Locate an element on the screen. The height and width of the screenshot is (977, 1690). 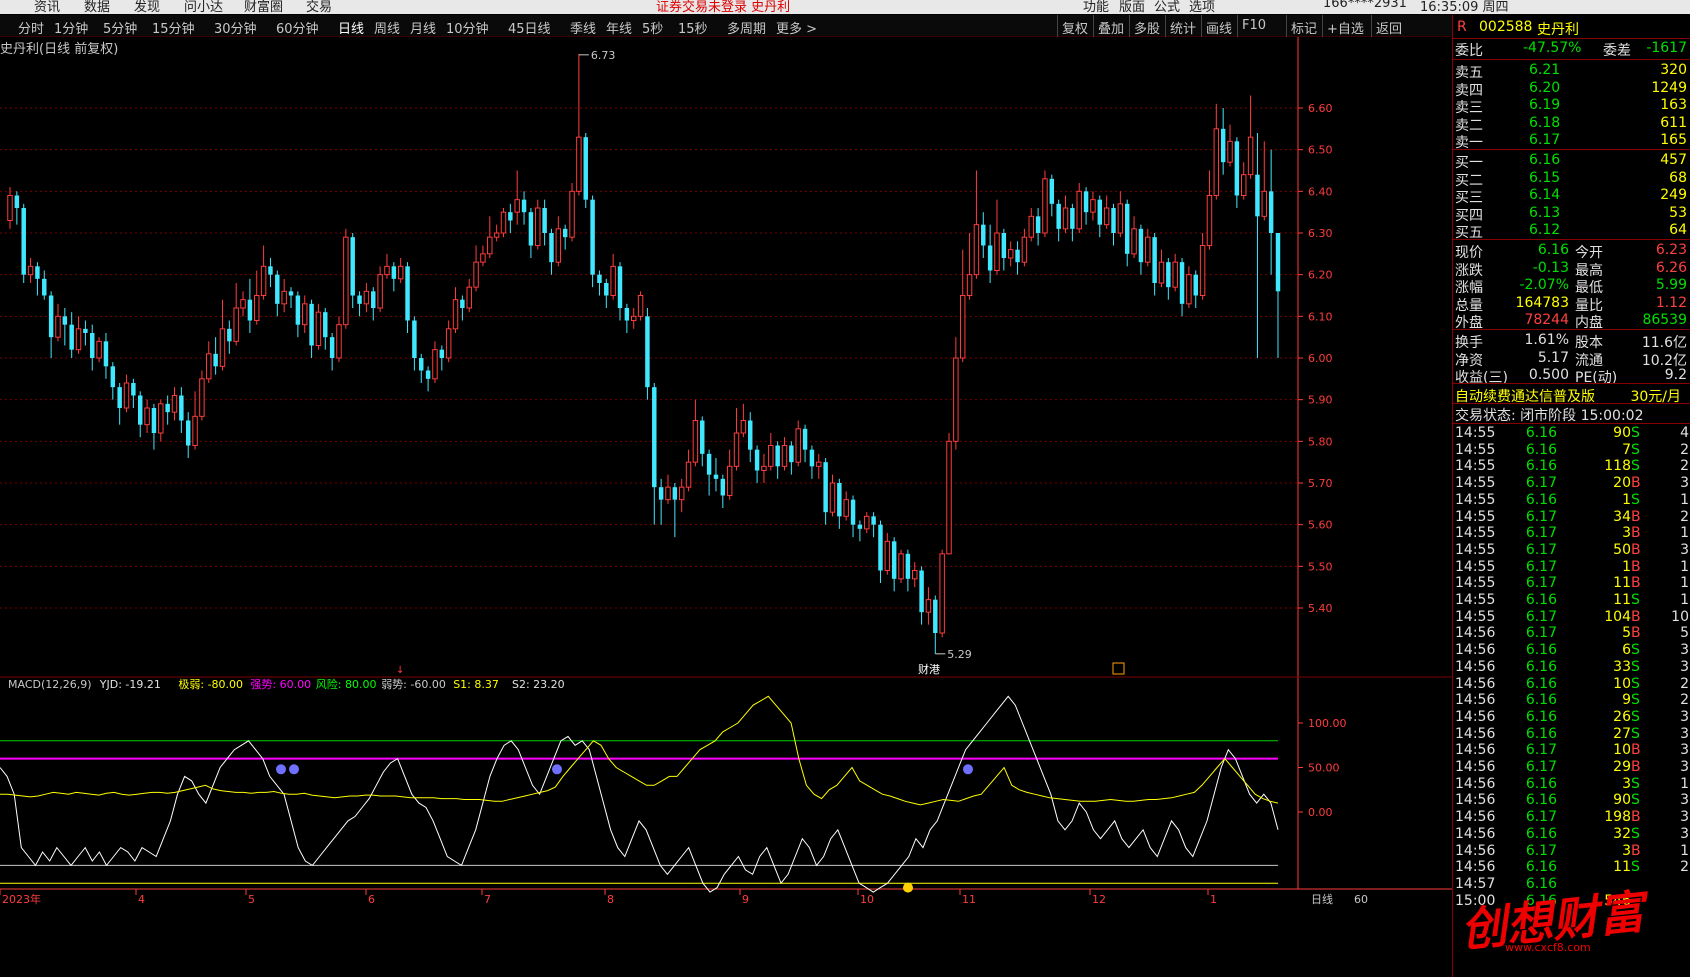
tick-time: 14:57 is located at coordinates (1475, 883).